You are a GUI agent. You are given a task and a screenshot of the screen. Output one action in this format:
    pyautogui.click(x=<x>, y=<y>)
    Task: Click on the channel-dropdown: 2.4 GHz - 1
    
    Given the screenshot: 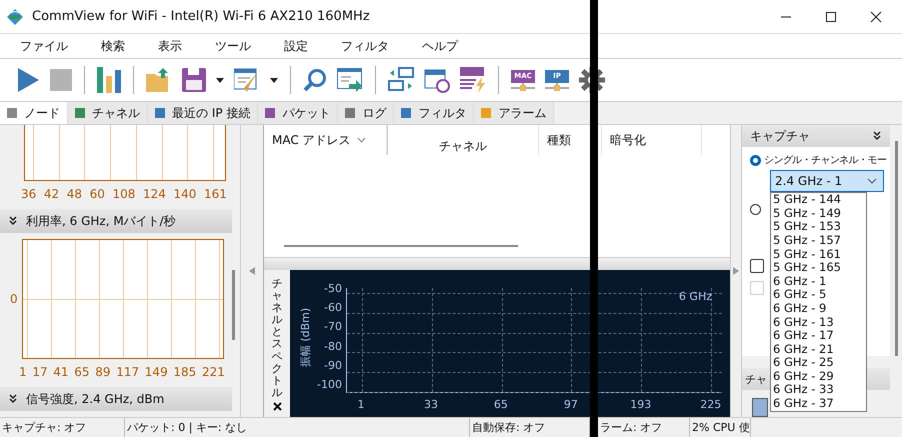 What is the action you would take?
    pyautogui.click(x=827, y=181)
    